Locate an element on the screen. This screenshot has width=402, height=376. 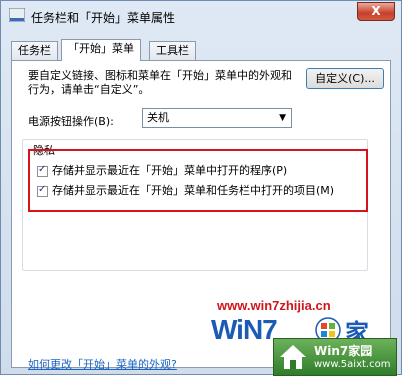
highlight-box is located at coordinates (198, 180).